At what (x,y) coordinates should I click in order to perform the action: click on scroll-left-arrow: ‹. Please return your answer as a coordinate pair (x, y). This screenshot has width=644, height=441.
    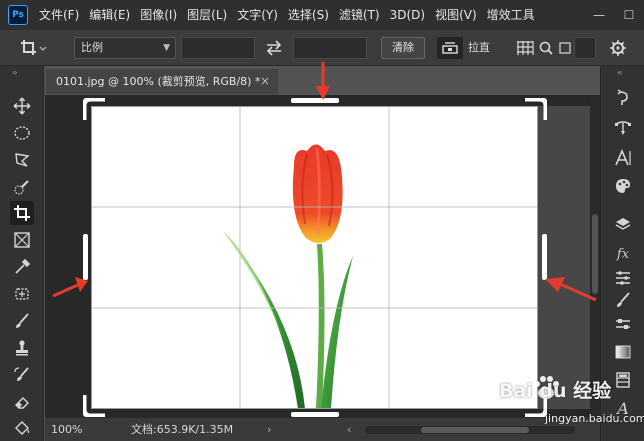
    Looking at the image, I should click on (349, 429).